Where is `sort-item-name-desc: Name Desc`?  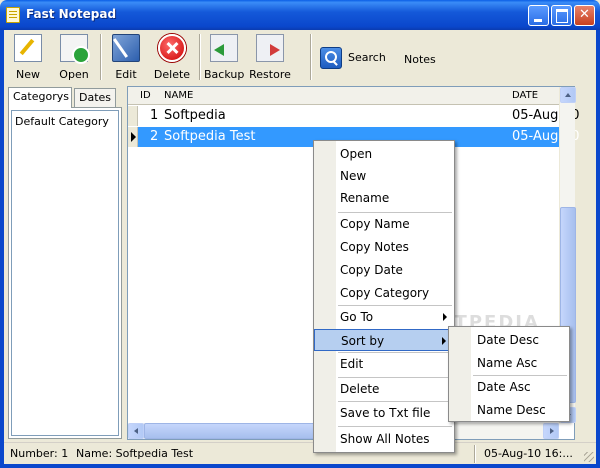
sort-item-name-desc: Name Desc is located at coordinates (509, 410).